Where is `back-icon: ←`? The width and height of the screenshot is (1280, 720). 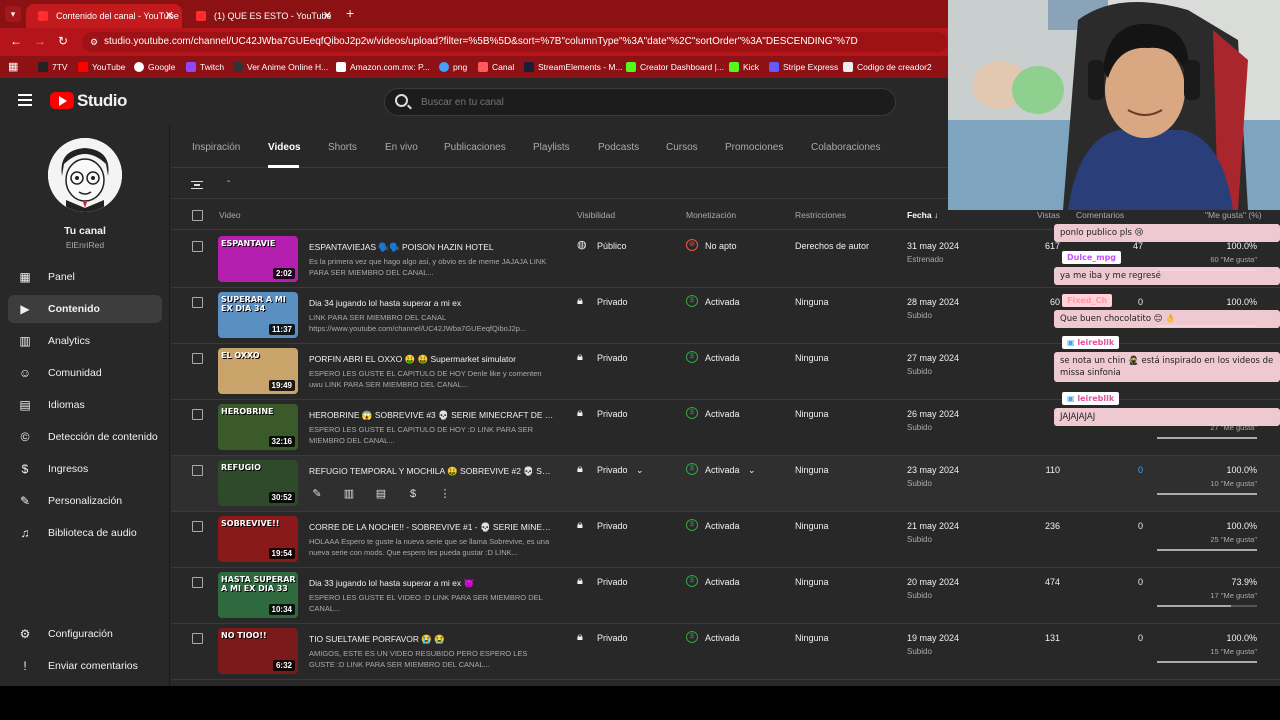
back-icon: ← is located at coordinates (16, 41).